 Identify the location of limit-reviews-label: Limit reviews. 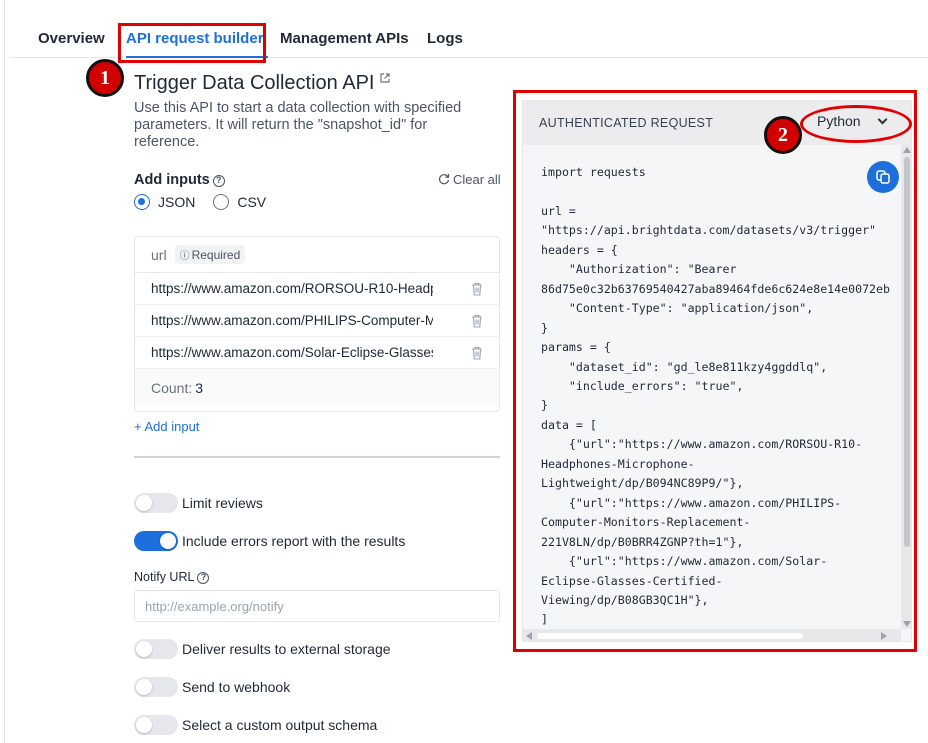
(222, 503).